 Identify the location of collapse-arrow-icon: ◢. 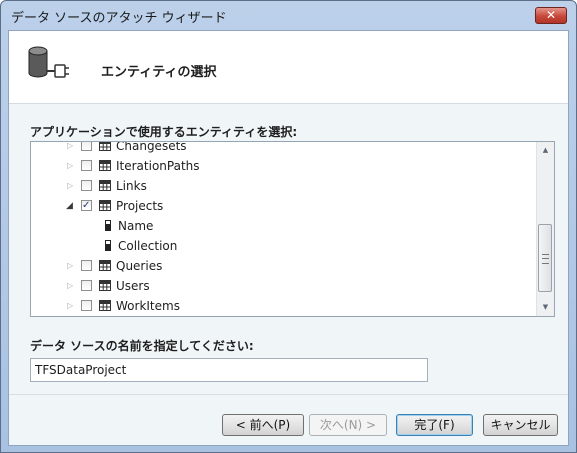
(69, 206).